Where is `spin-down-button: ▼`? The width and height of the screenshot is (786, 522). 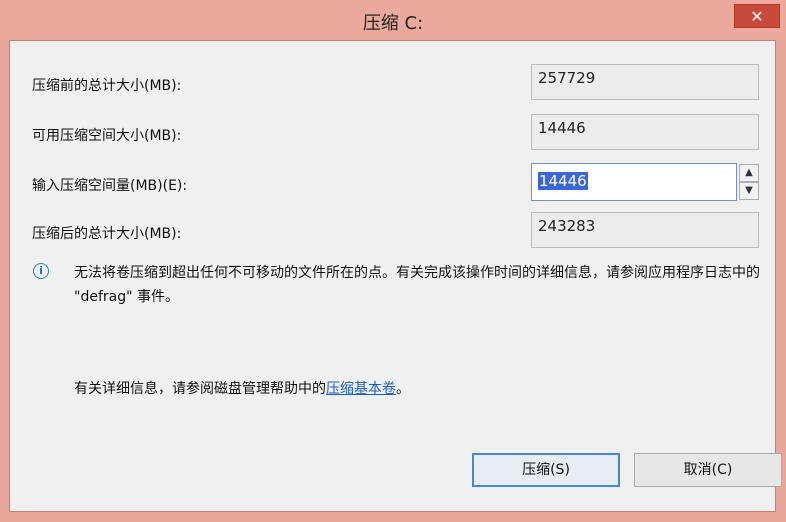
spin-down-button: ▼ is located at coordinates (749, 191).